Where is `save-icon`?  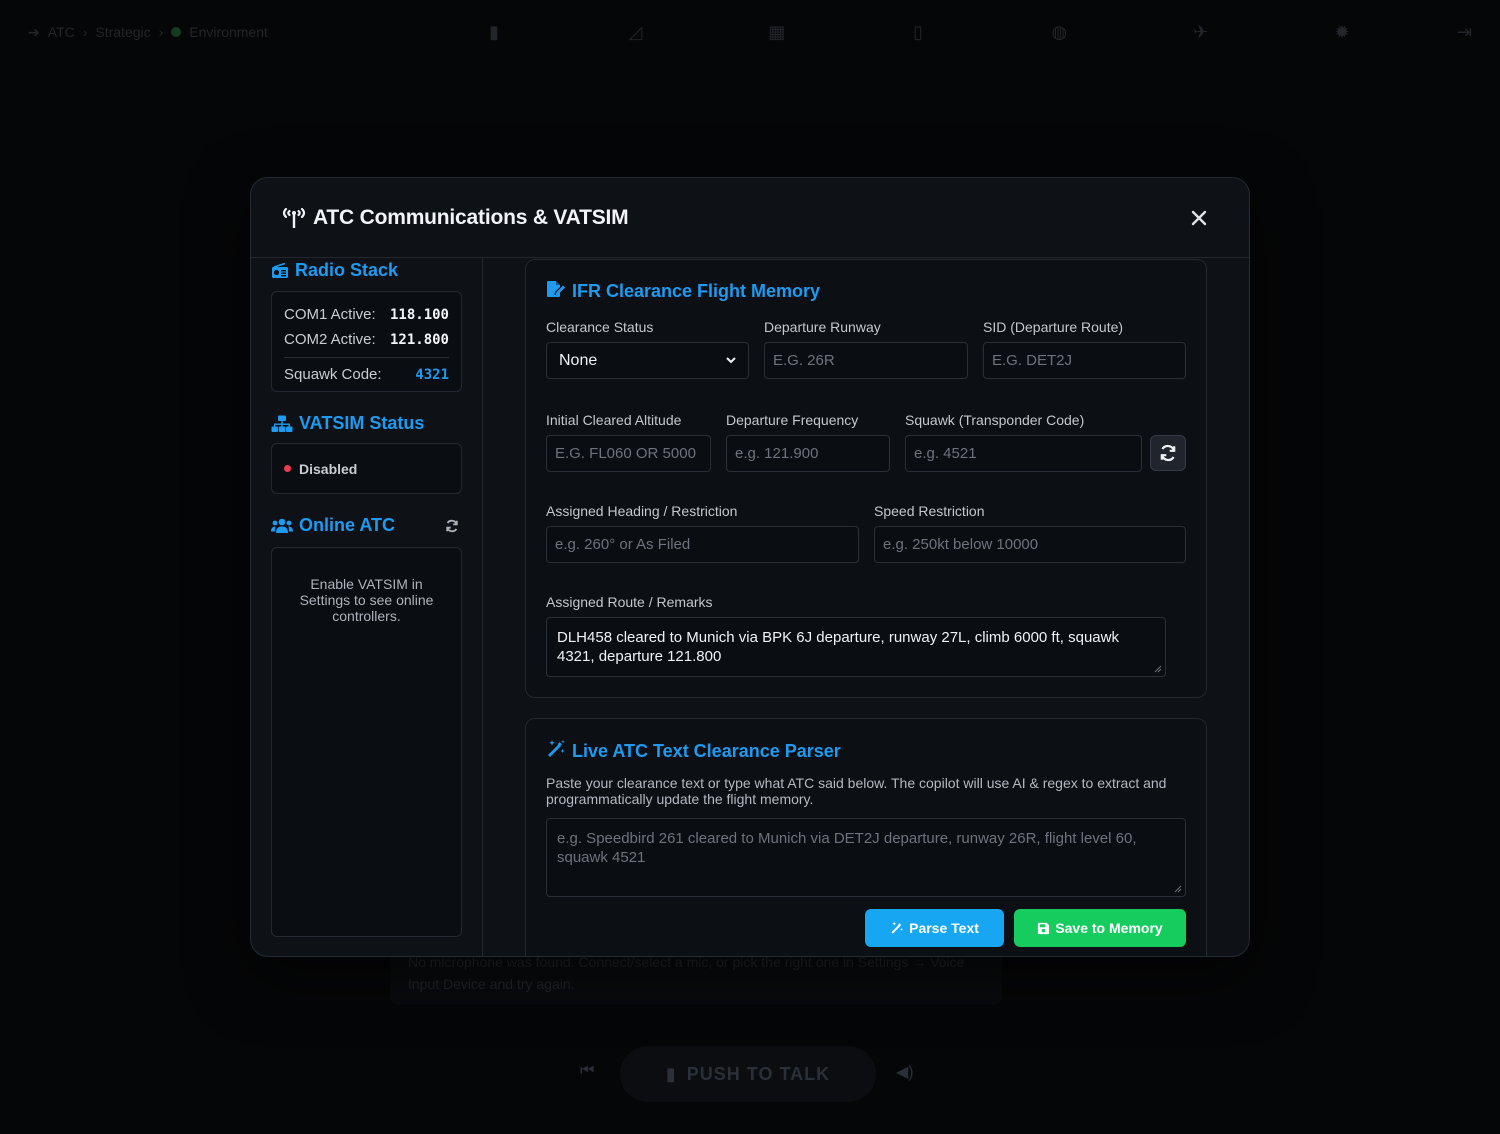 save-icon is located at coordinates (1044, 928).